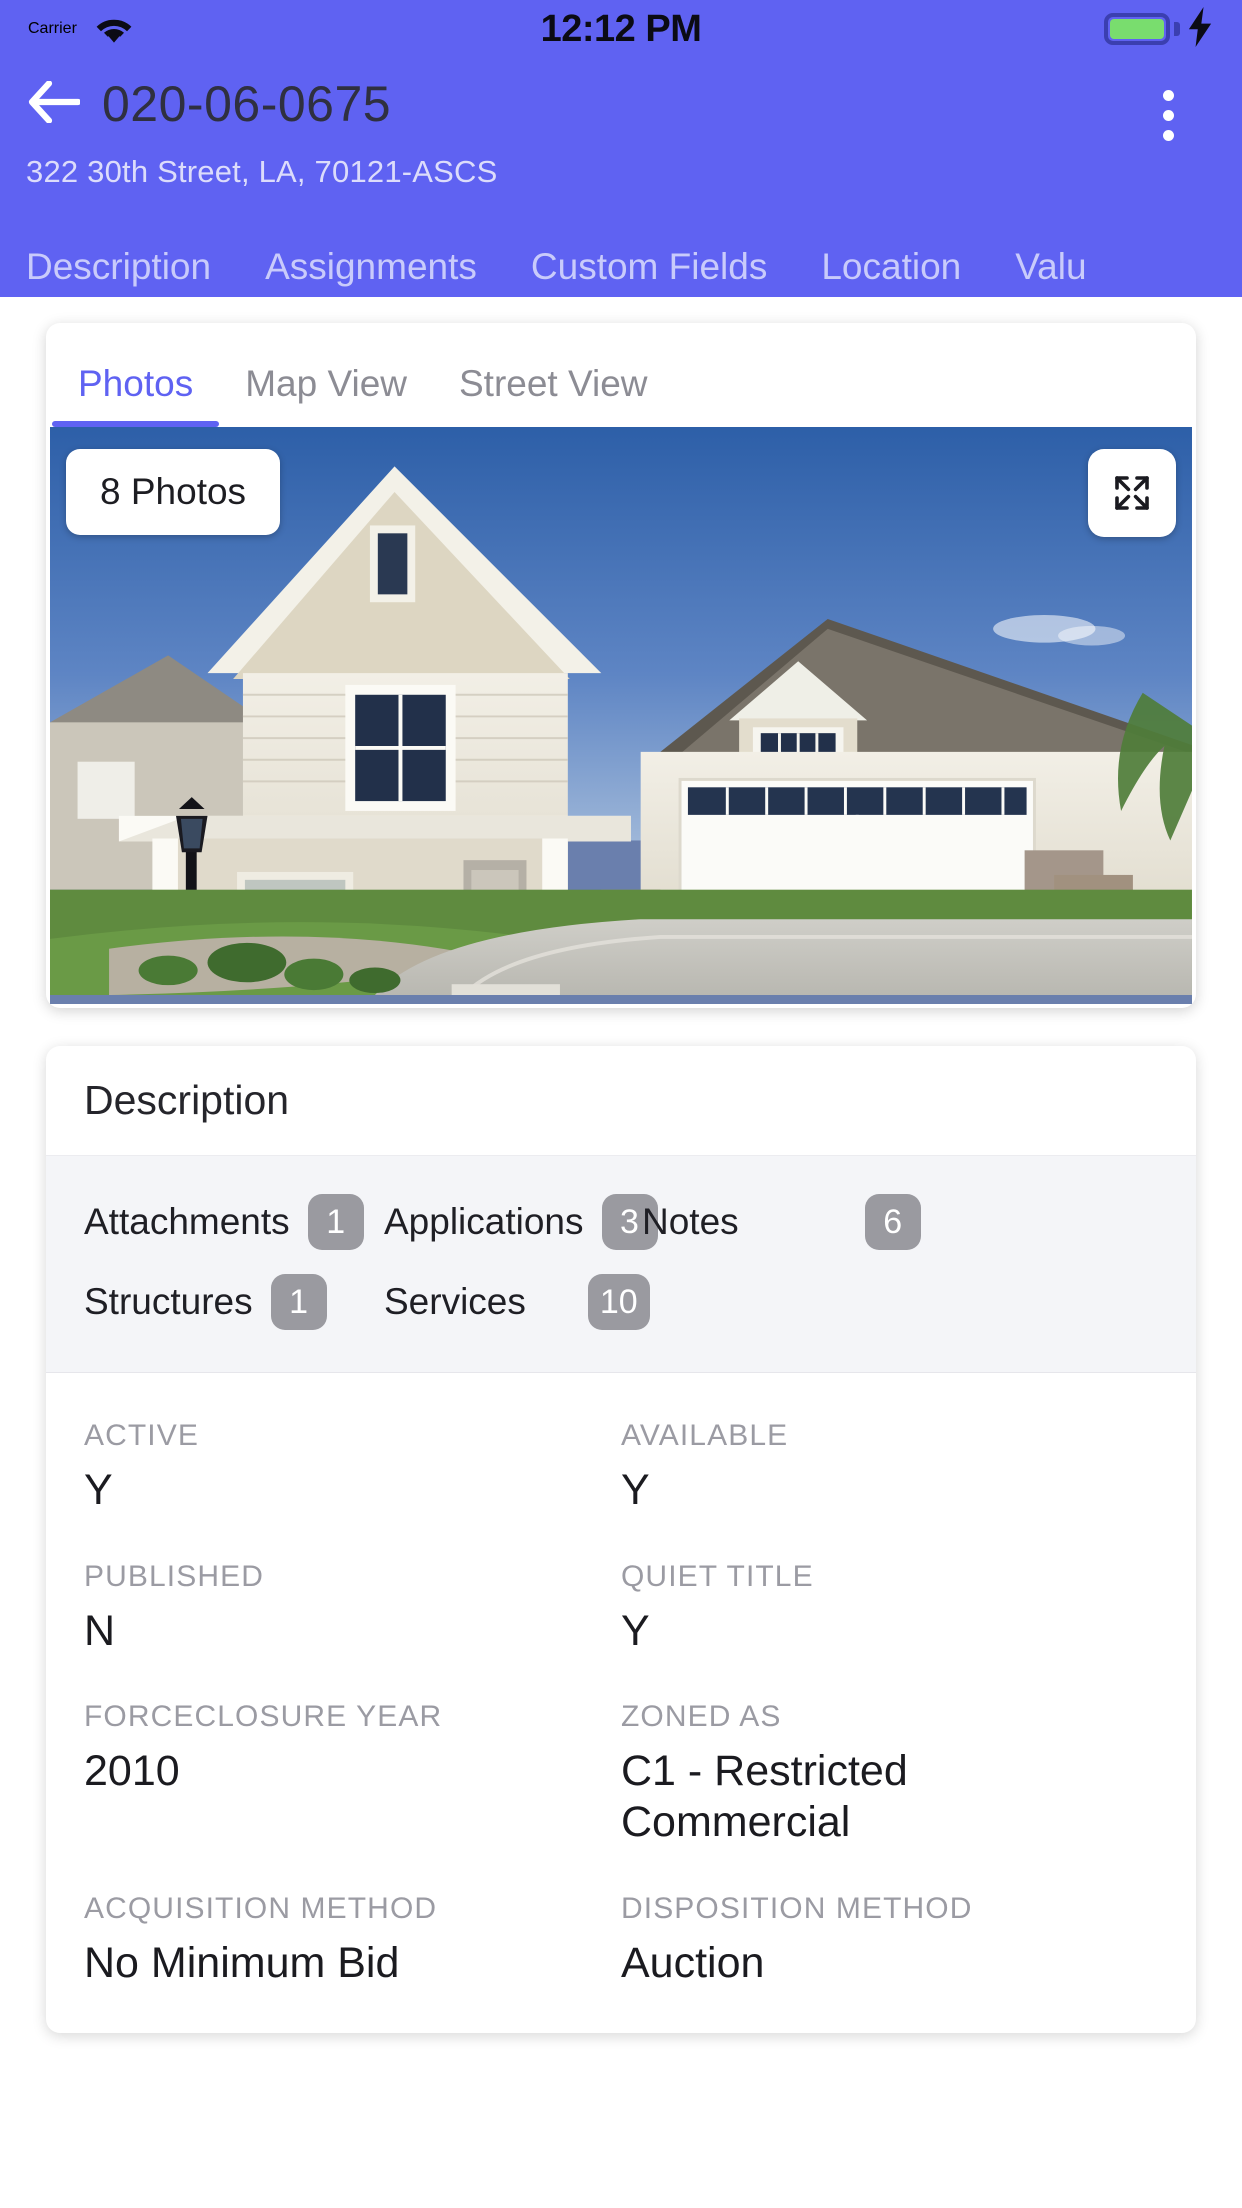 The width and height of the screenshot is (1242, 2208). I want to click on field-available: AVAILABLE Y, so click(889, 1467).